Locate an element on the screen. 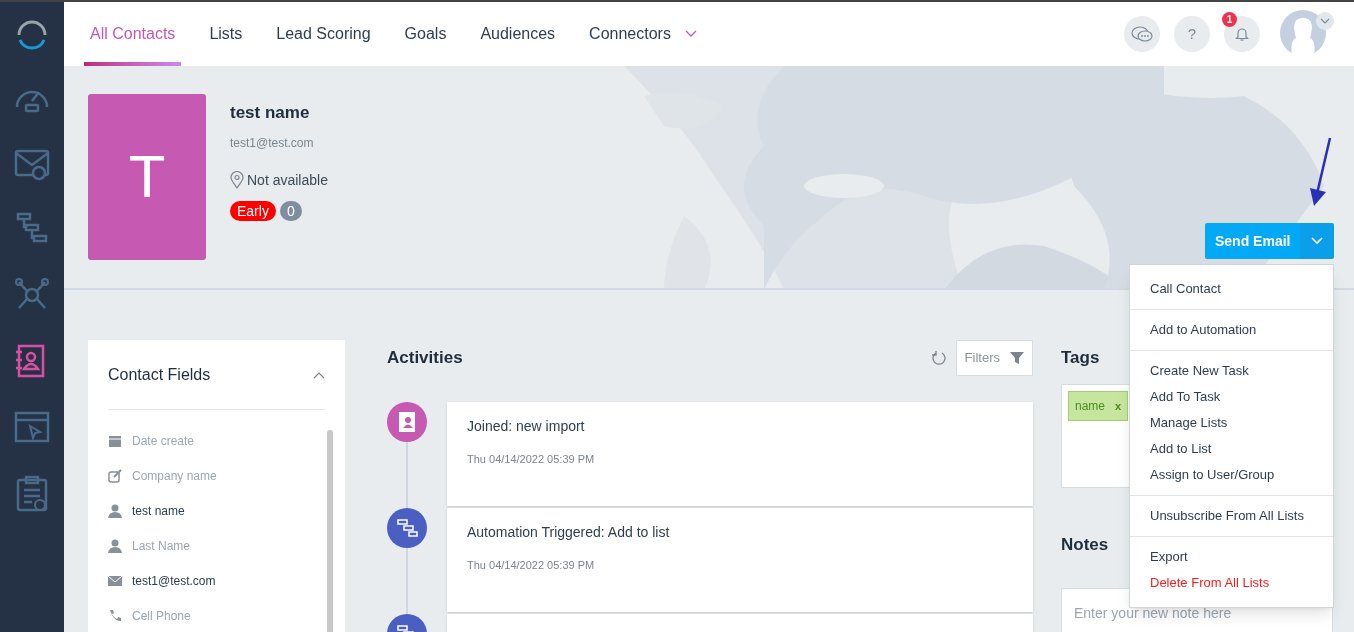 This screenshot has height=632, width=1354. stage-badge: Early is located at coordinates (253, 210).